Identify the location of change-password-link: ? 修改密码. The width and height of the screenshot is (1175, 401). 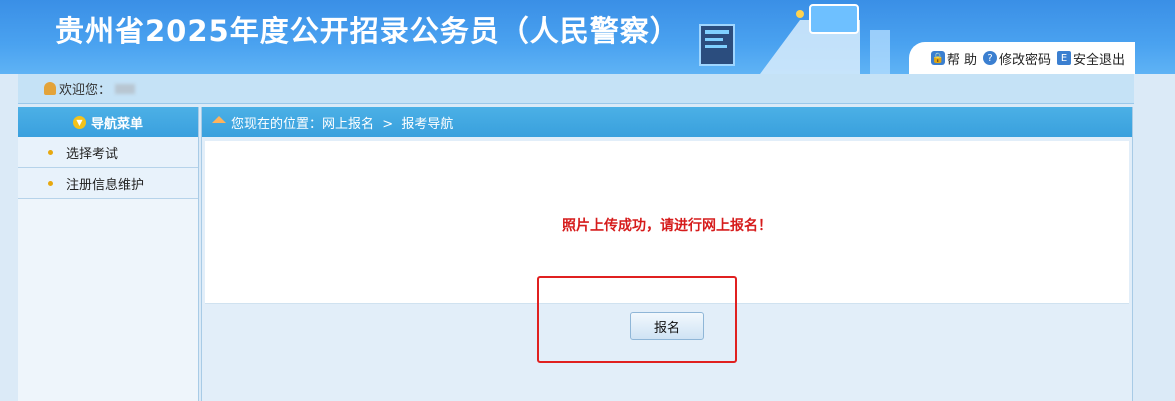
(1016, 58).